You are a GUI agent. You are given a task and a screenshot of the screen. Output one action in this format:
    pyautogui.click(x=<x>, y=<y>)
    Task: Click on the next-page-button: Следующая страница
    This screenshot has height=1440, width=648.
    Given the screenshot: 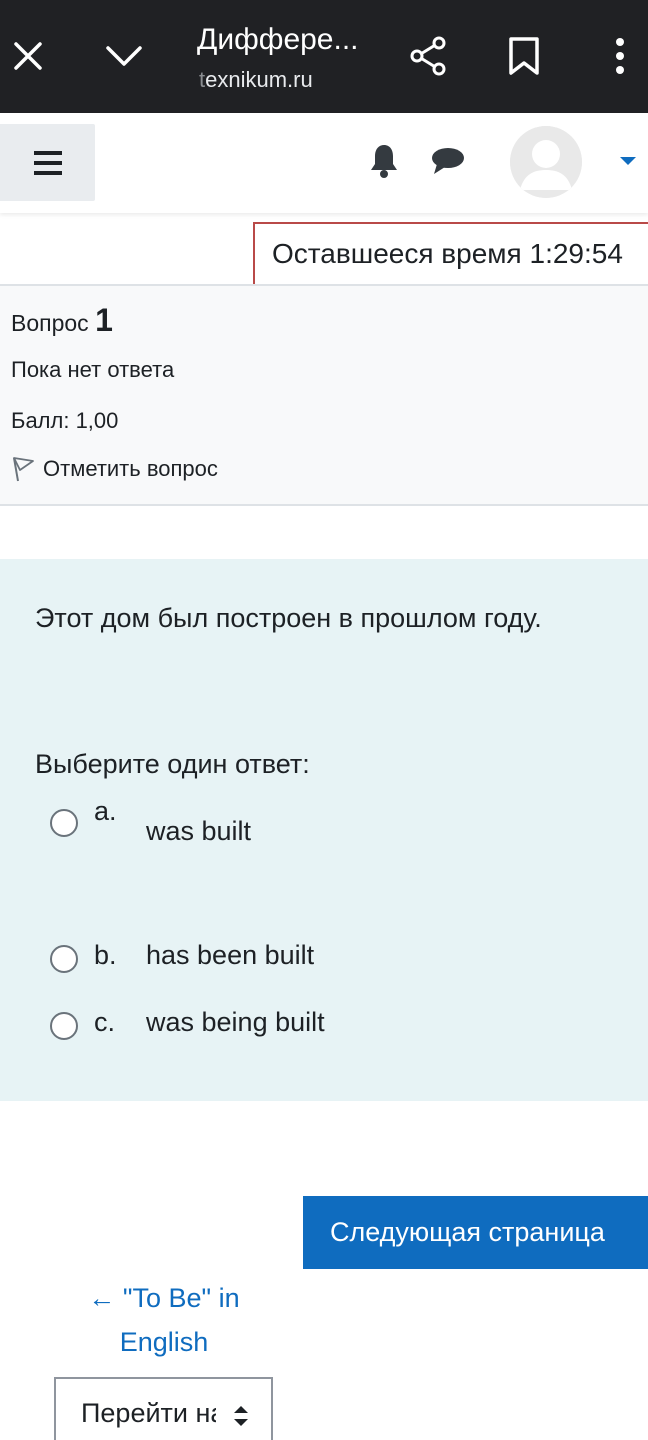 What is the action you would take?
    pyautogui.click(x=475, y=1232)
    